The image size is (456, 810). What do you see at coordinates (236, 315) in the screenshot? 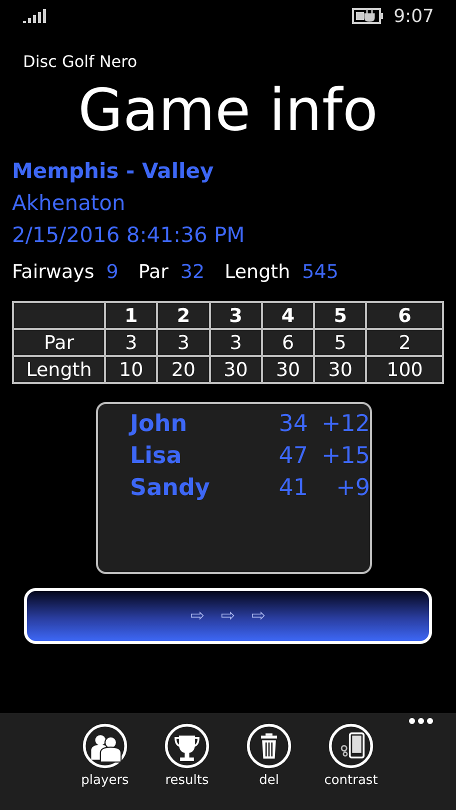
I see `column-header: 3` at bounding box center [236, 315].